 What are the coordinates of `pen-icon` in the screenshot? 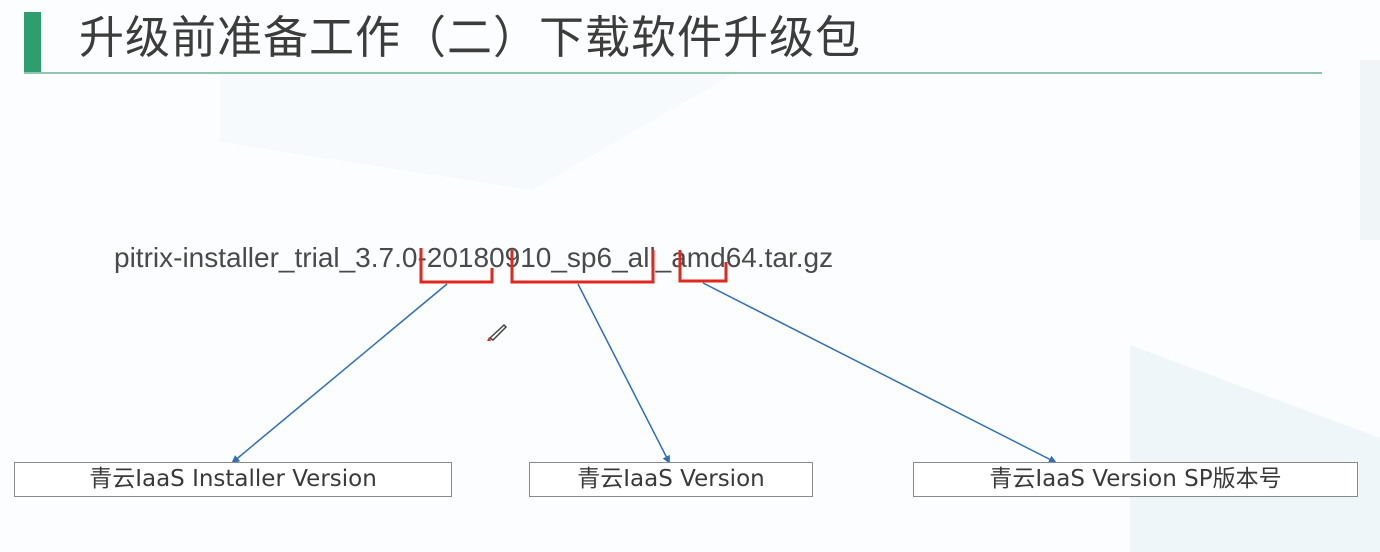 It's located at (497, 332).